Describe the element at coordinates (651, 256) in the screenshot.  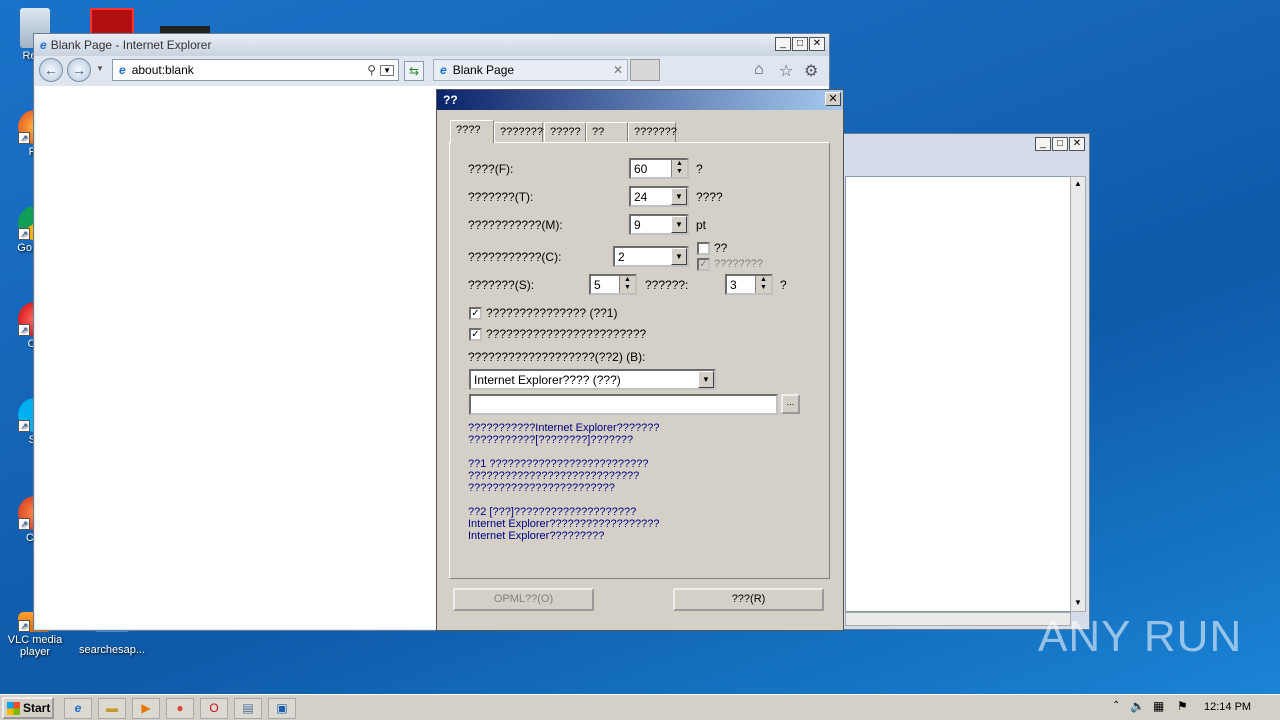
I see `columns-select: 2 ▼` at that location.